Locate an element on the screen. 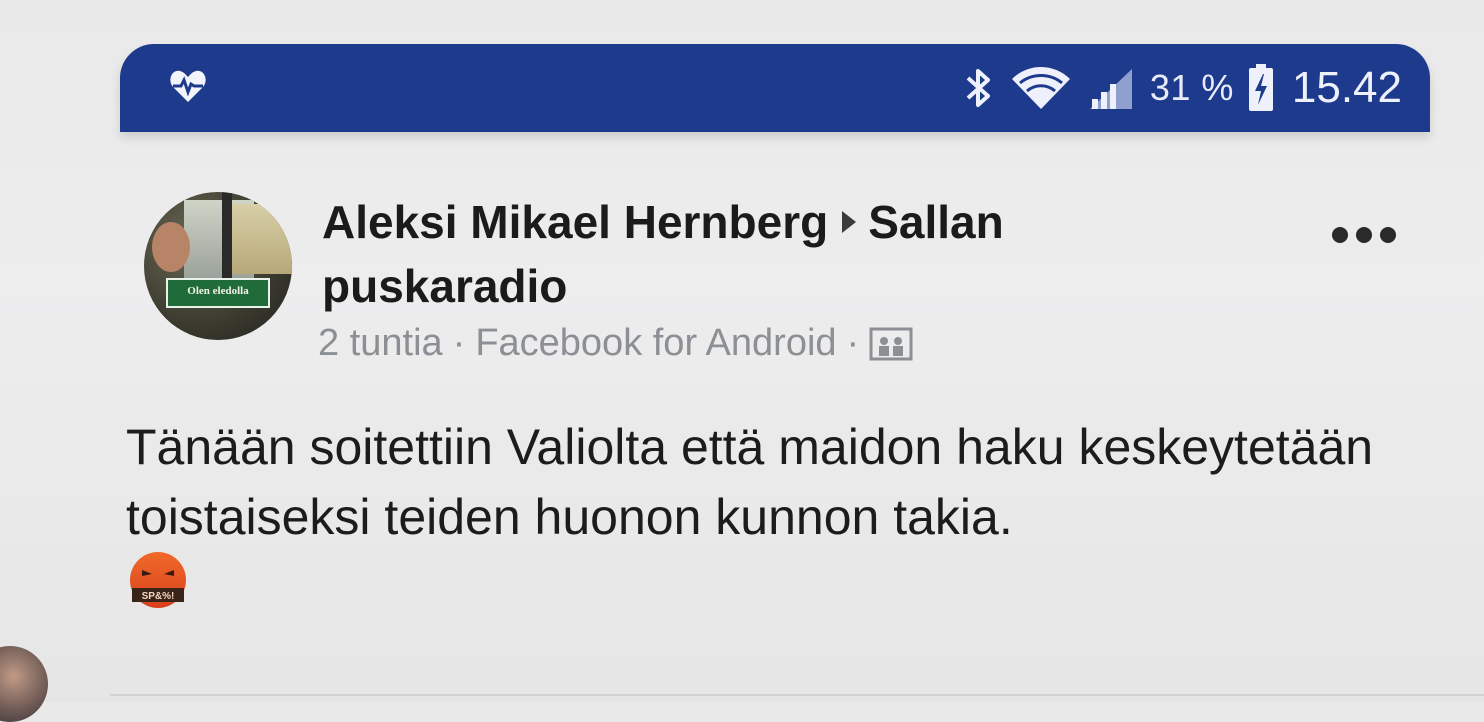  divider is located at coordinates (797, 695).